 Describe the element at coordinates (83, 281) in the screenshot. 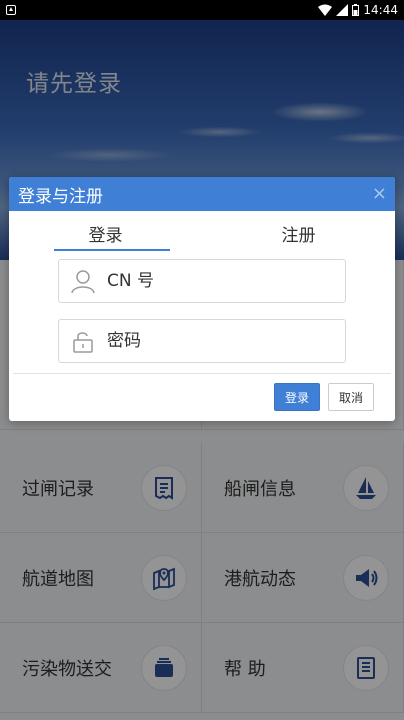

I see `user-icon` at that location.